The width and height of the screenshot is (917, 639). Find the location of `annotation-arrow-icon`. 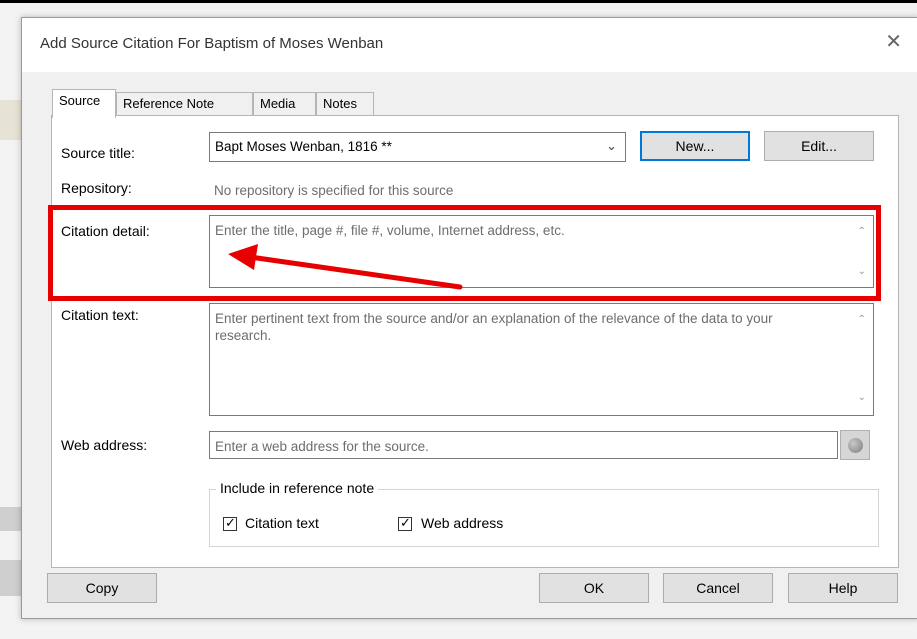

annotation-arrow-icon is located at coordinates (345, 267).